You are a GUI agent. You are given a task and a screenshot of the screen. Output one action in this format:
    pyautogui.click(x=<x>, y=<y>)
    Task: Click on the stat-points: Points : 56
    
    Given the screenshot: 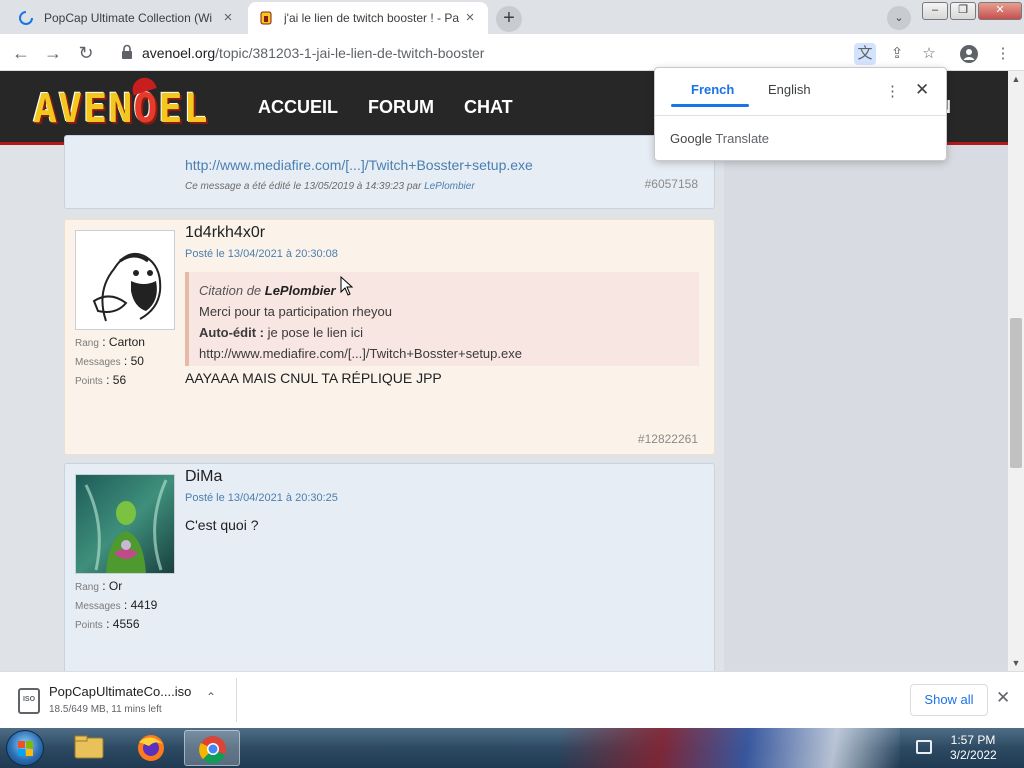 What is the action you would take?
    pyautogui.click(x=100, y=380)
    